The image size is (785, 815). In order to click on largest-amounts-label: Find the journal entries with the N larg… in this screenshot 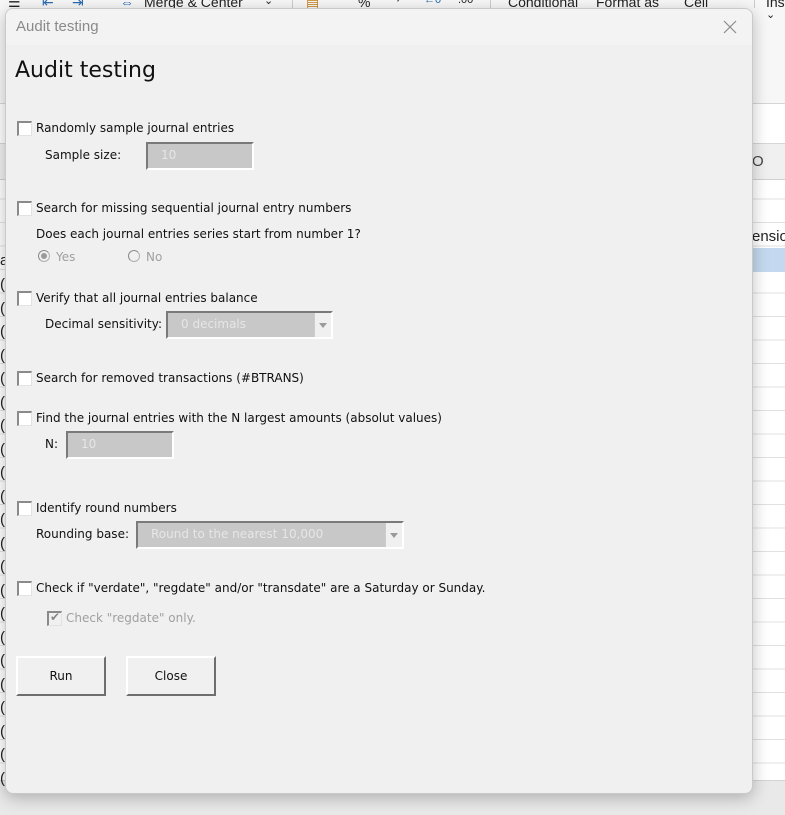, I will do `click(239, 418)`.